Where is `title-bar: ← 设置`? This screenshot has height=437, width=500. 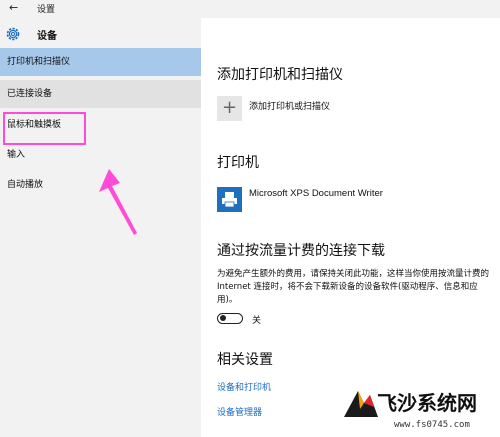
title-bar: ← 设置 is located at coordinates (250, 9).